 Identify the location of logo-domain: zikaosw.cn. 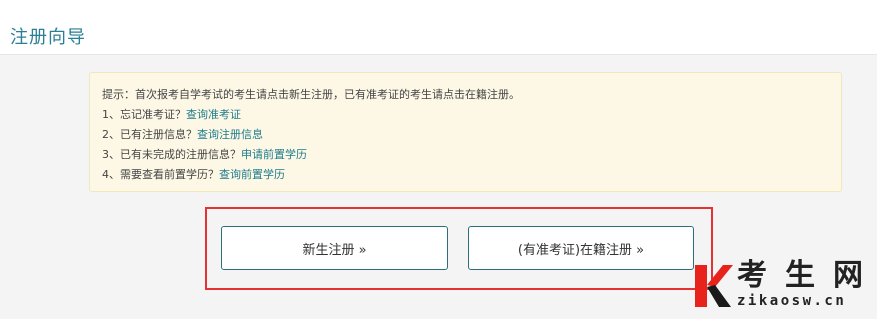
(792, 301).